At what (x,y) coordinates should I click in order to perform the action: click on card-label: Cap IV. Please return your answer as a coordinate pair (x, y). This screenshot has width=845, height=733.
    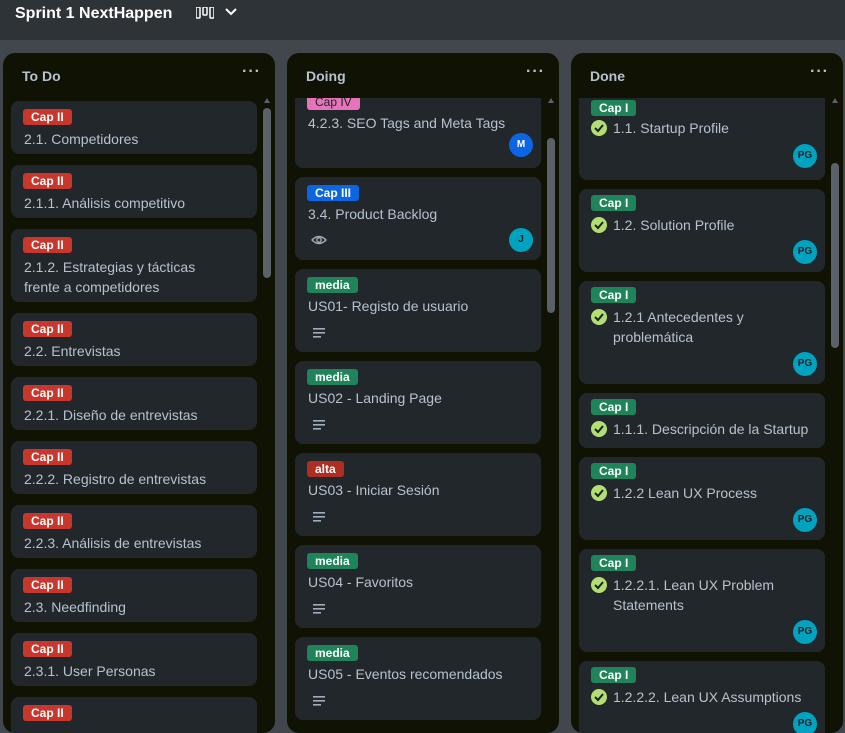
    Looking at the image, I should click on (333, 104).